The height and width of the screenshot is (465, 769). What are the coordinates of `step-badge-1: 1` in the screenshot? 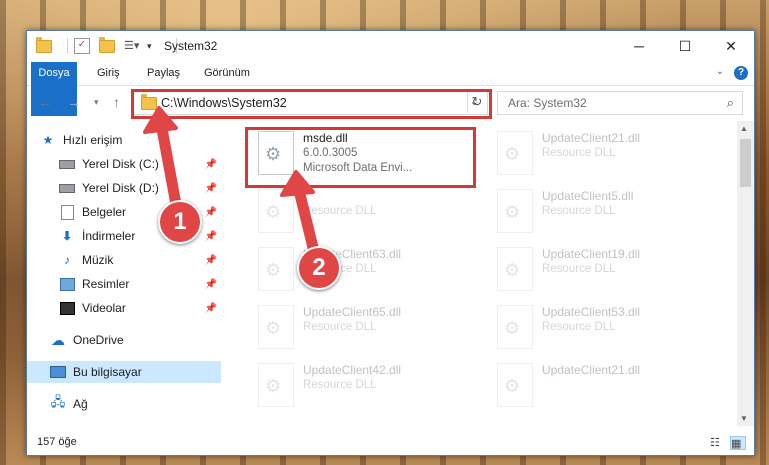 It's located at (180, 222).